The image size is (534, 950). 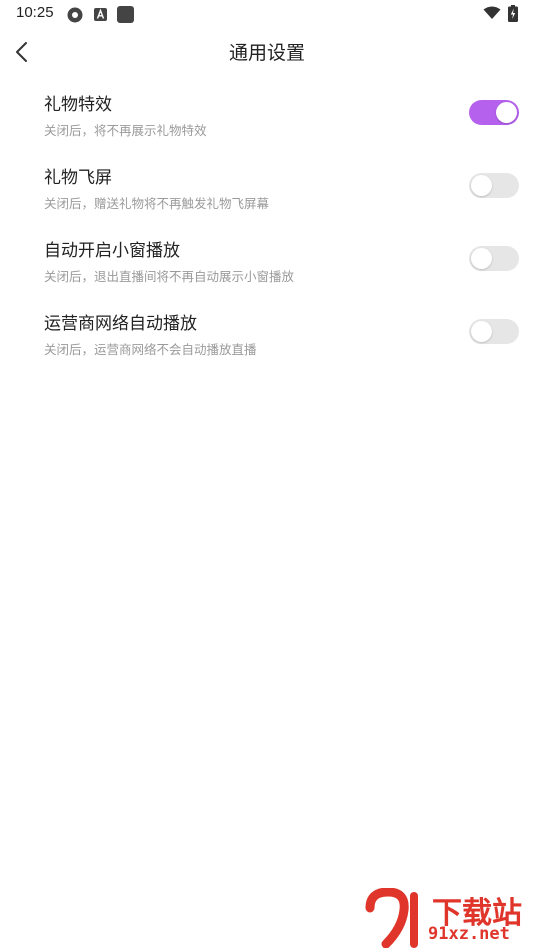 I want to click on setting-title: 运营商网络自动播放, so click(x=120, y=324).